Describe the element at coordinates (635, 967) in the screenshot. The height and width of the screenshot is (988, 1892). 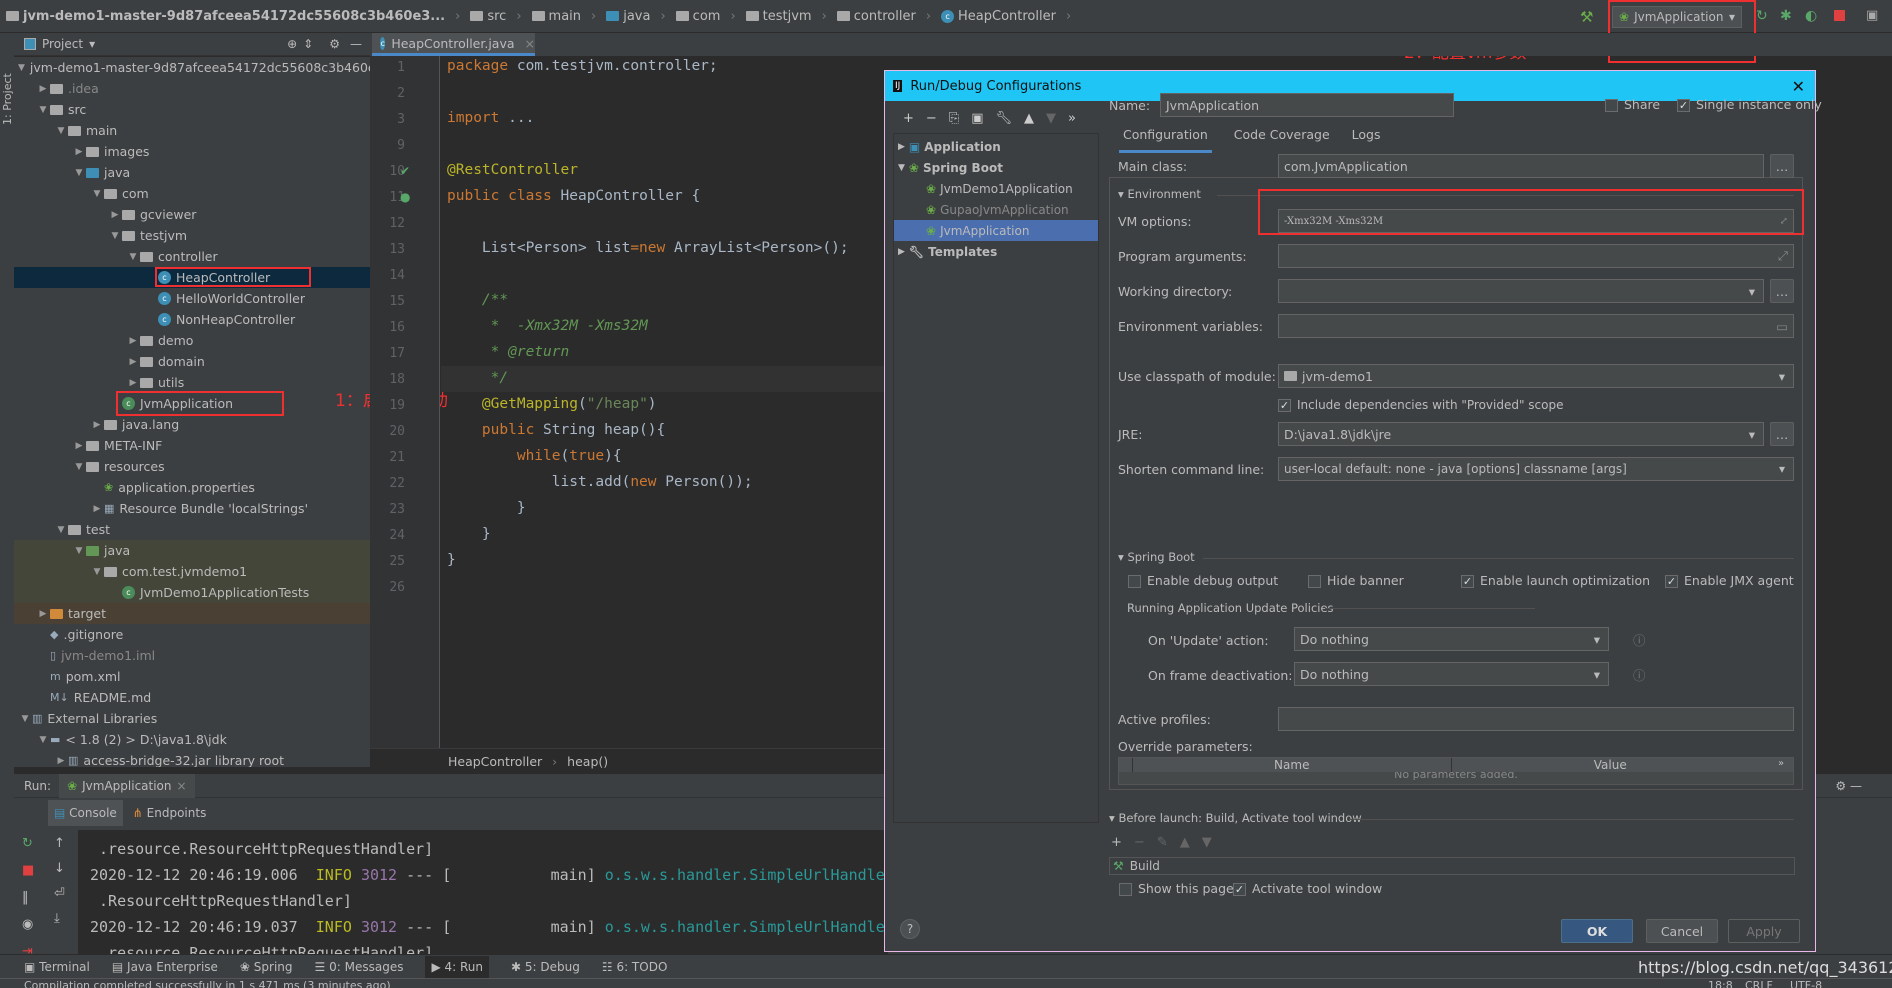
I see `tool-tab--todo: ☷ 6: TODO` at that location.